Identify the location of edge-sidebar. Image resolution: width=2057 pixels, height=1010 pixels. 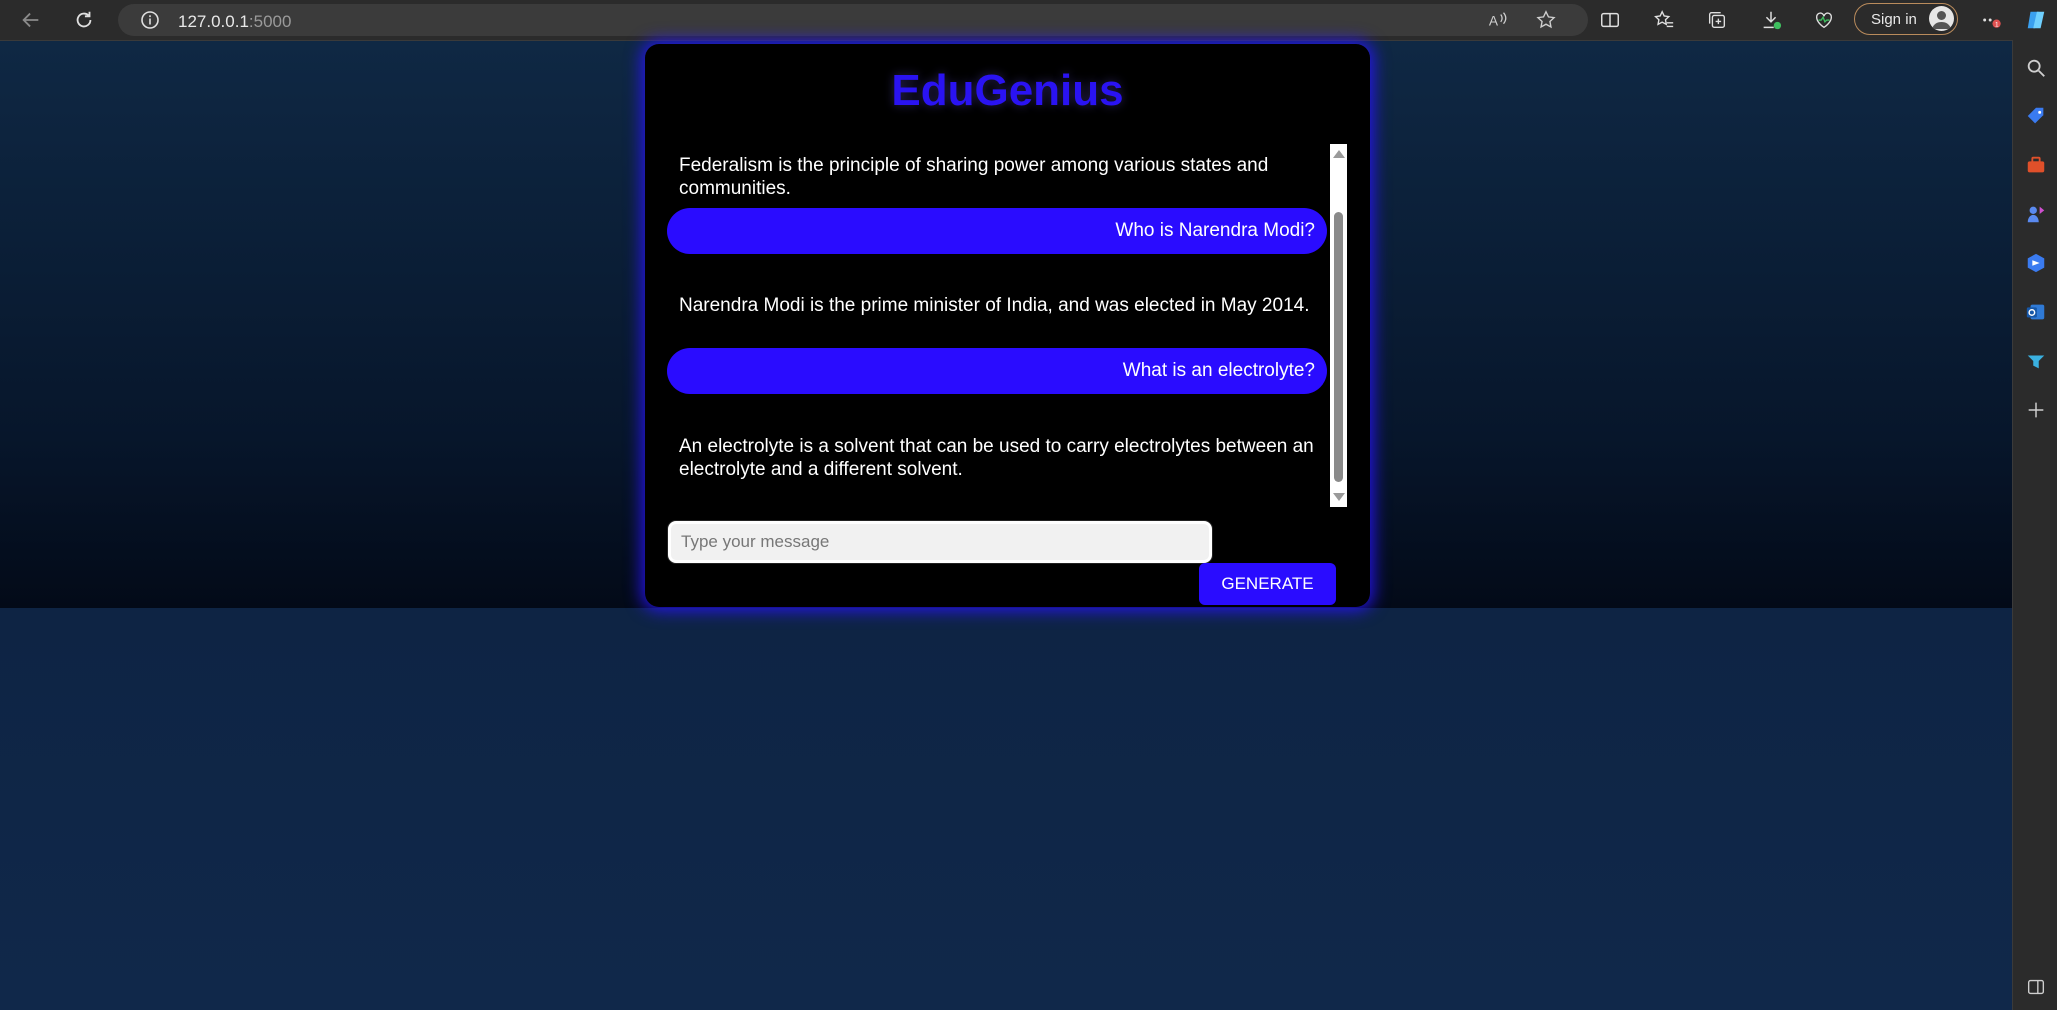
(2034, 525).